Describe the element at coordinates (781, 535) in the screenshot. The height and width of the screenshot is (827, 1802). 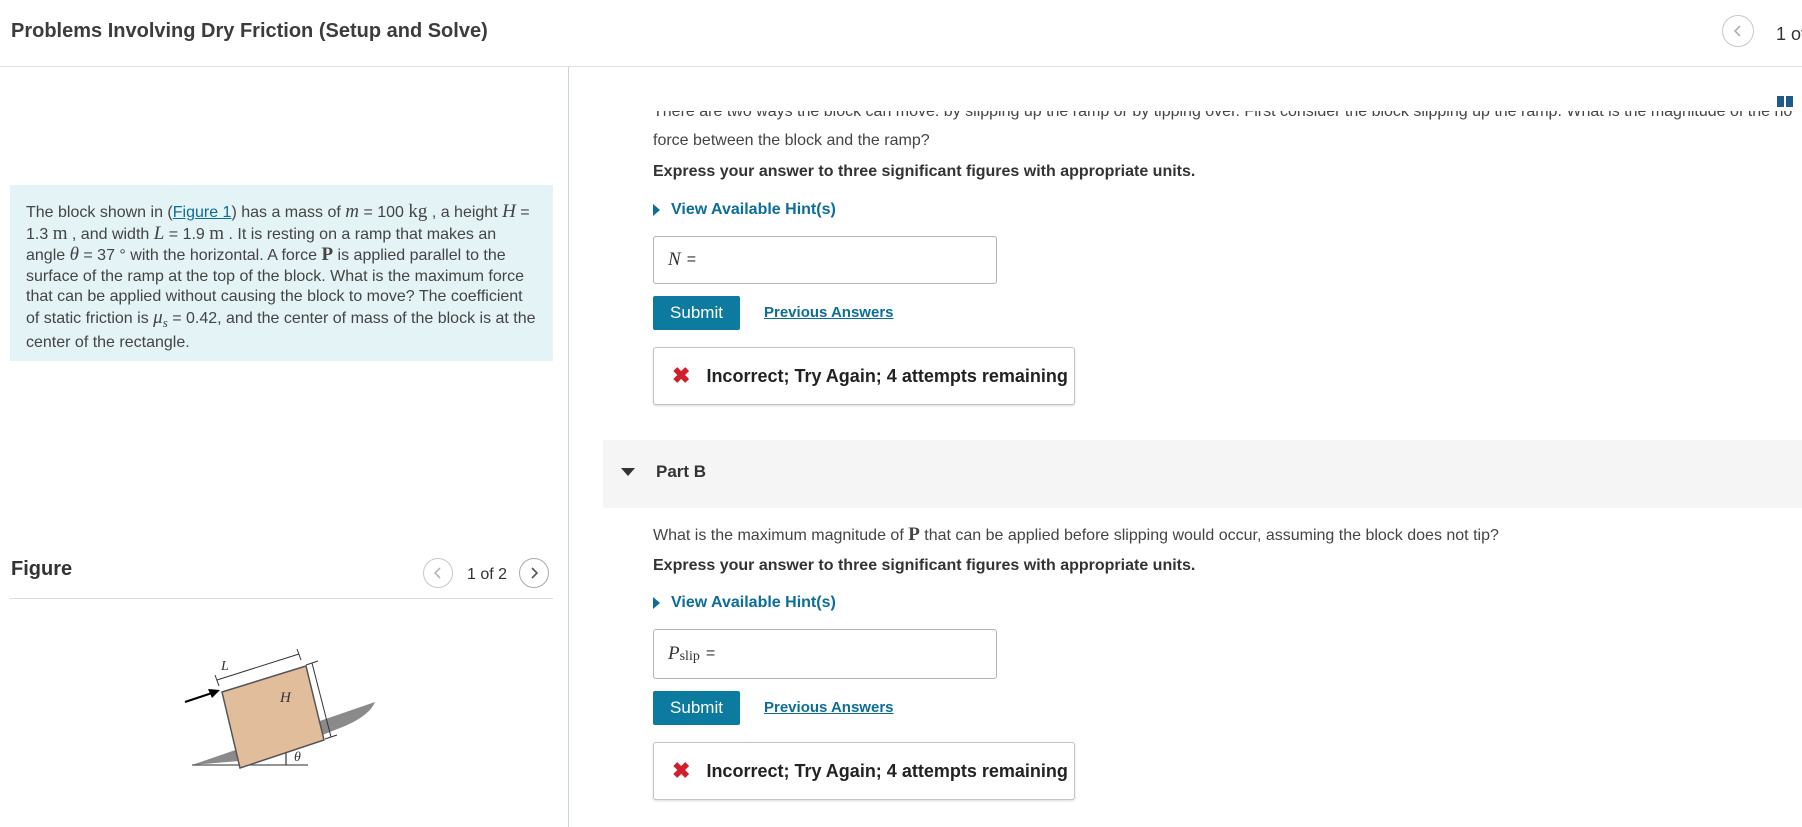
I see `question-text: What is the maximum magnitude of` at that location.